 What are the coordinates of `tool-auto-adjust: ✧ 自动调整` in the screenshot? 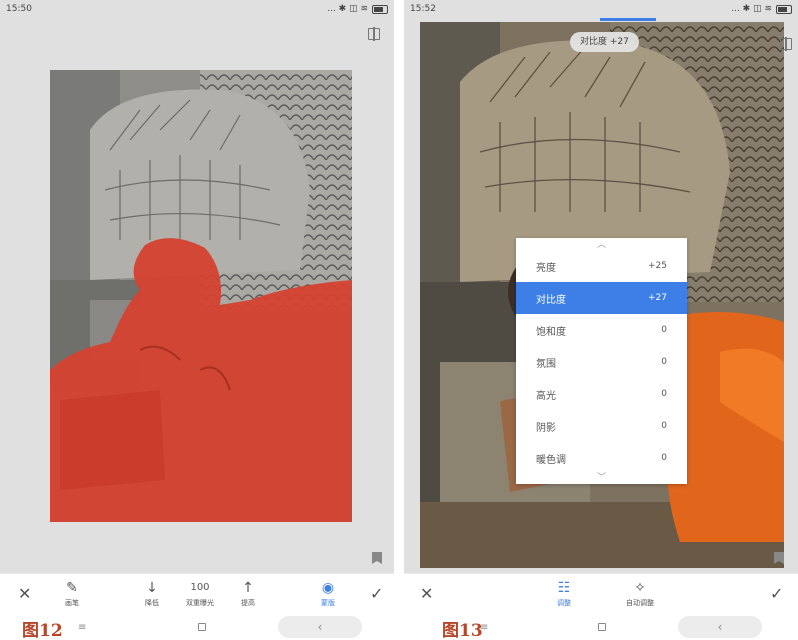 It's located at (640, 594).